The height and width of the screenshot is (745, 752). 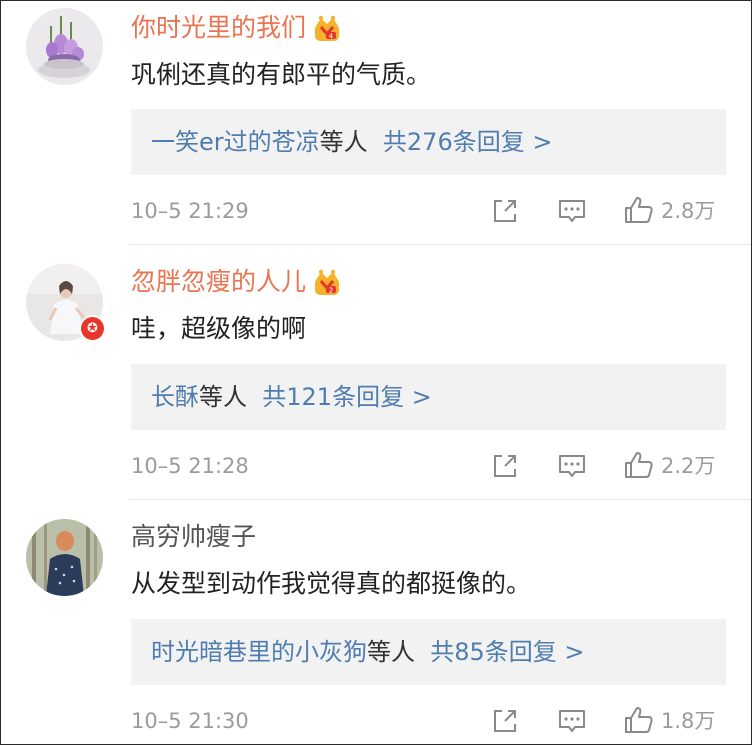 I want to click on username-text: 忽胖忽瘦的人儿, so click(x=218, y=282).